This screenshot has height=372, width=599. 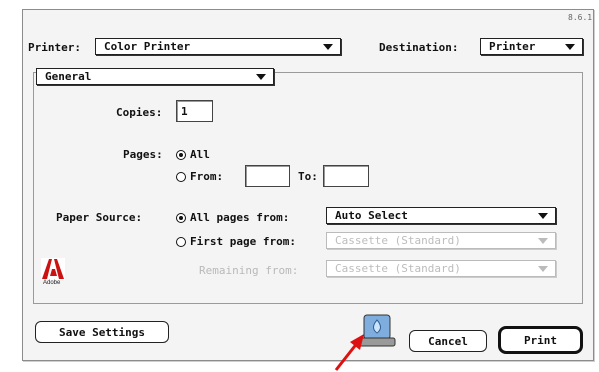 I want to click on first-page-source-popup: Cassette (Standard), so click(x=441, y=240).